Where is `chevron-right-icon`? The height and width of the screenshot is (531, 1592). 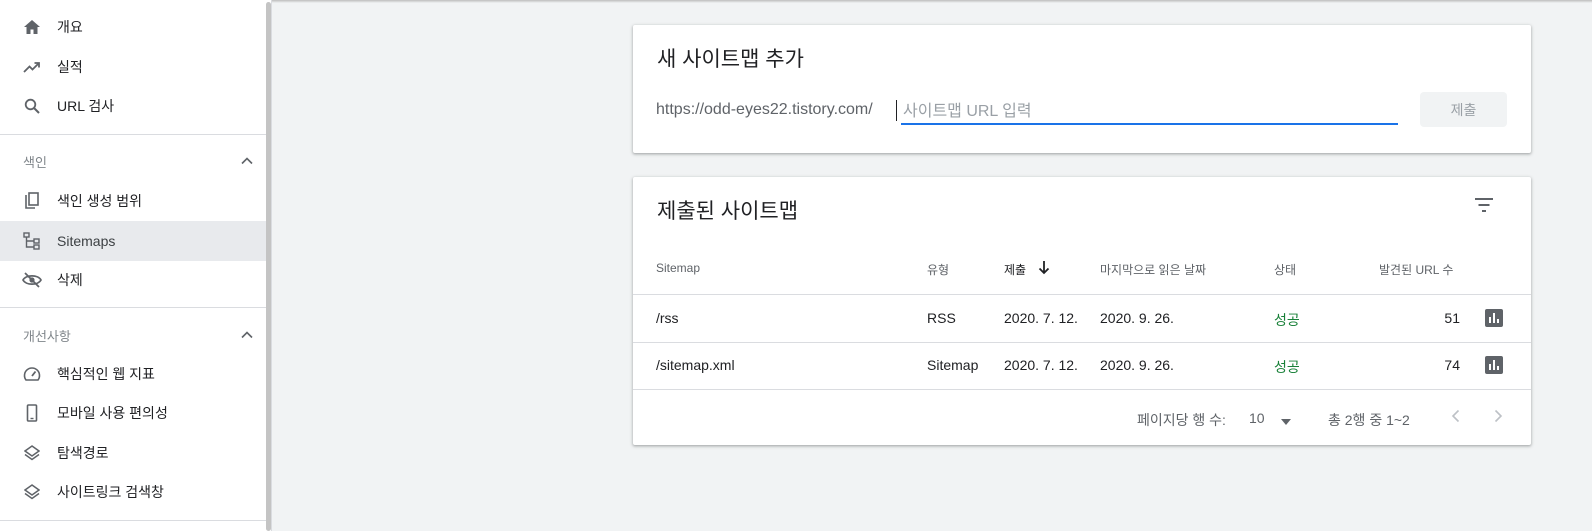 chevron-right-icon is located at coordinates (1498, 416).